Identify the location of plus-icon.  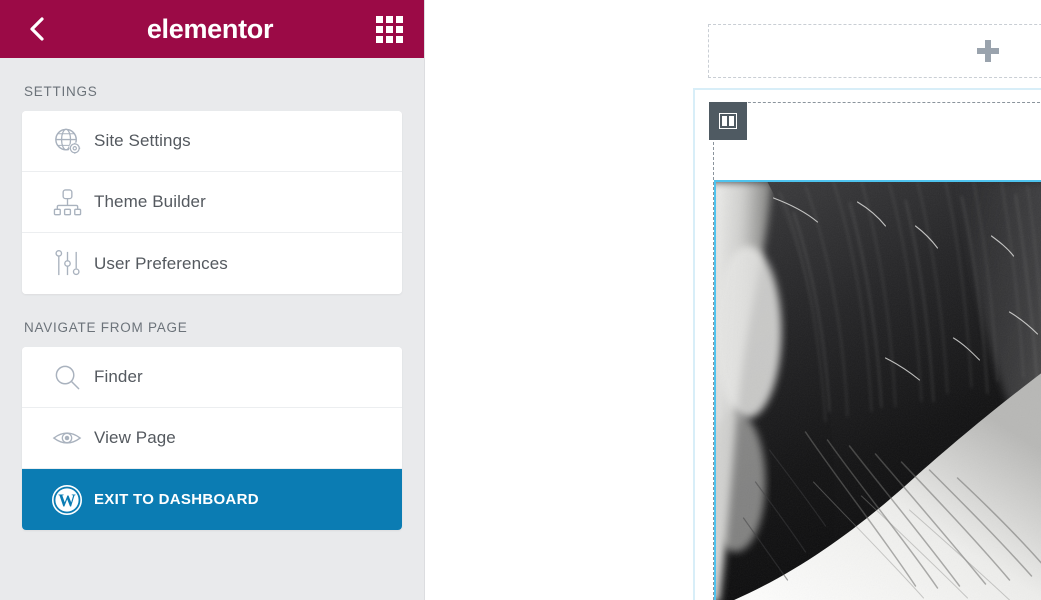
(988, 51).